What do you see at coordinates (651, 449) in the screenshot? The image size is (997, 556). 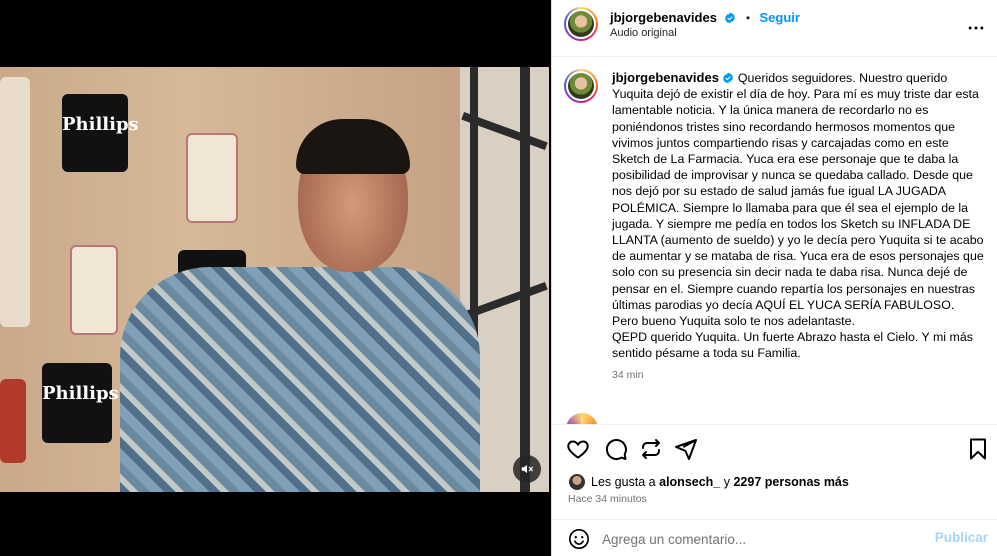 I see `share-icon` at bounding box center [651, 449].